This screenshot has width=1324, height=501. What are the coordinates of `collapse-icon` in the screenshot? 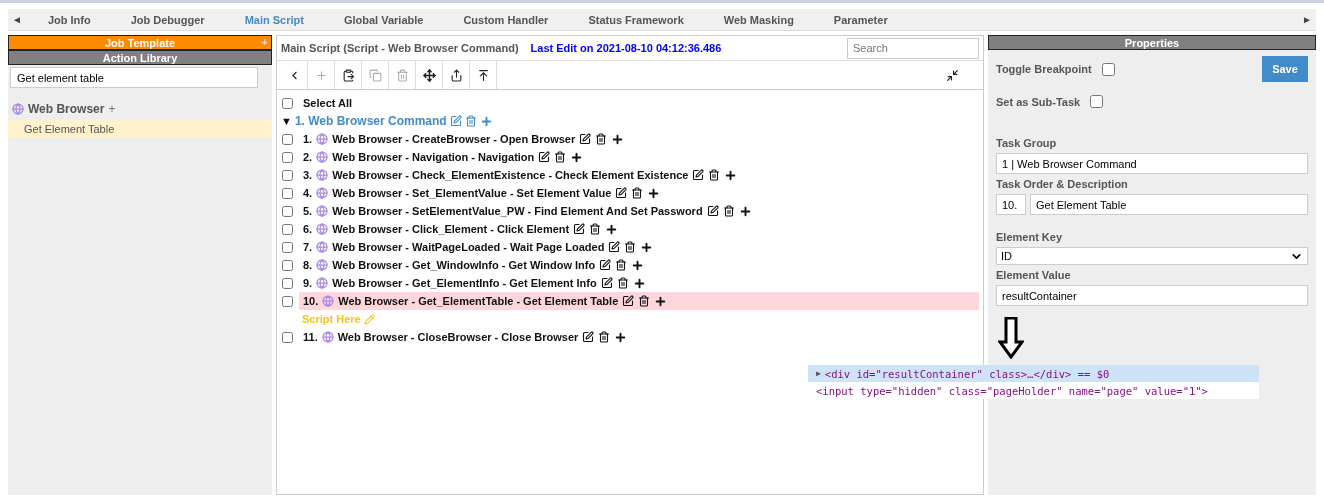 It's located at (952, 75).